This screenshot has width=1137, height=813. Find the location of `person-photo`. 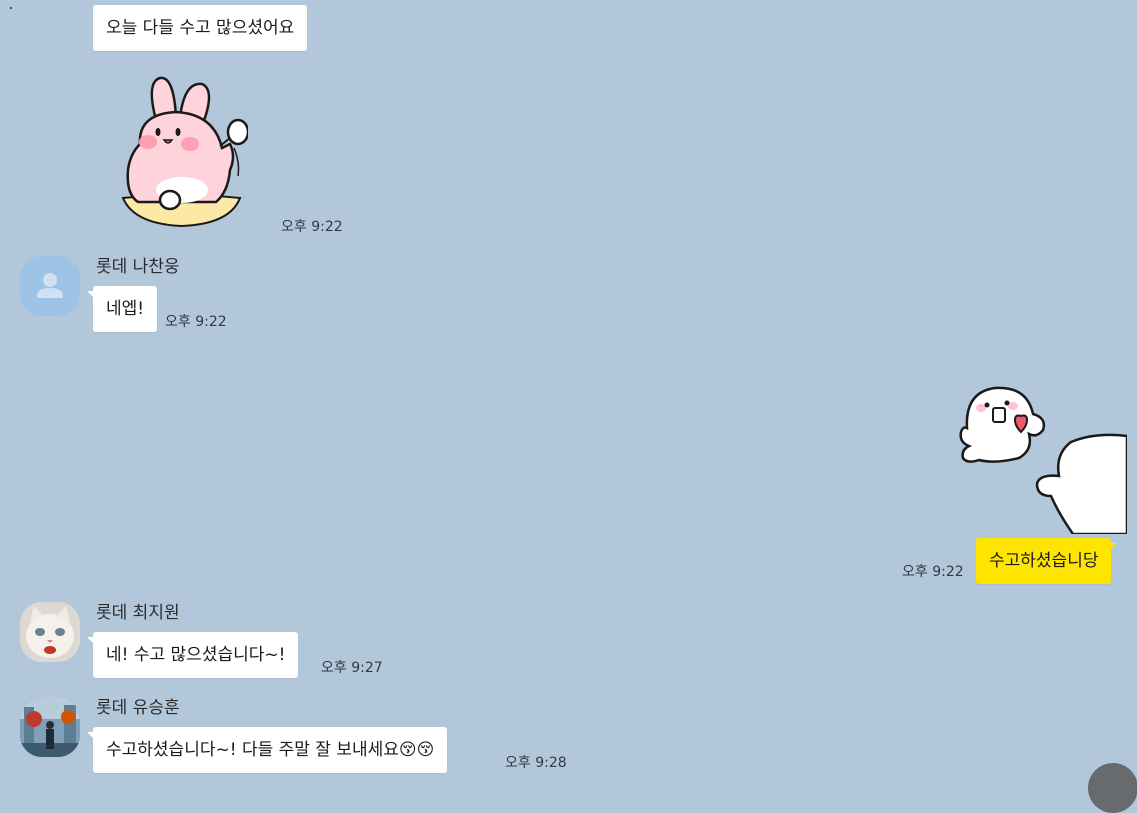

person-photo is located at coordinates (50, 727).